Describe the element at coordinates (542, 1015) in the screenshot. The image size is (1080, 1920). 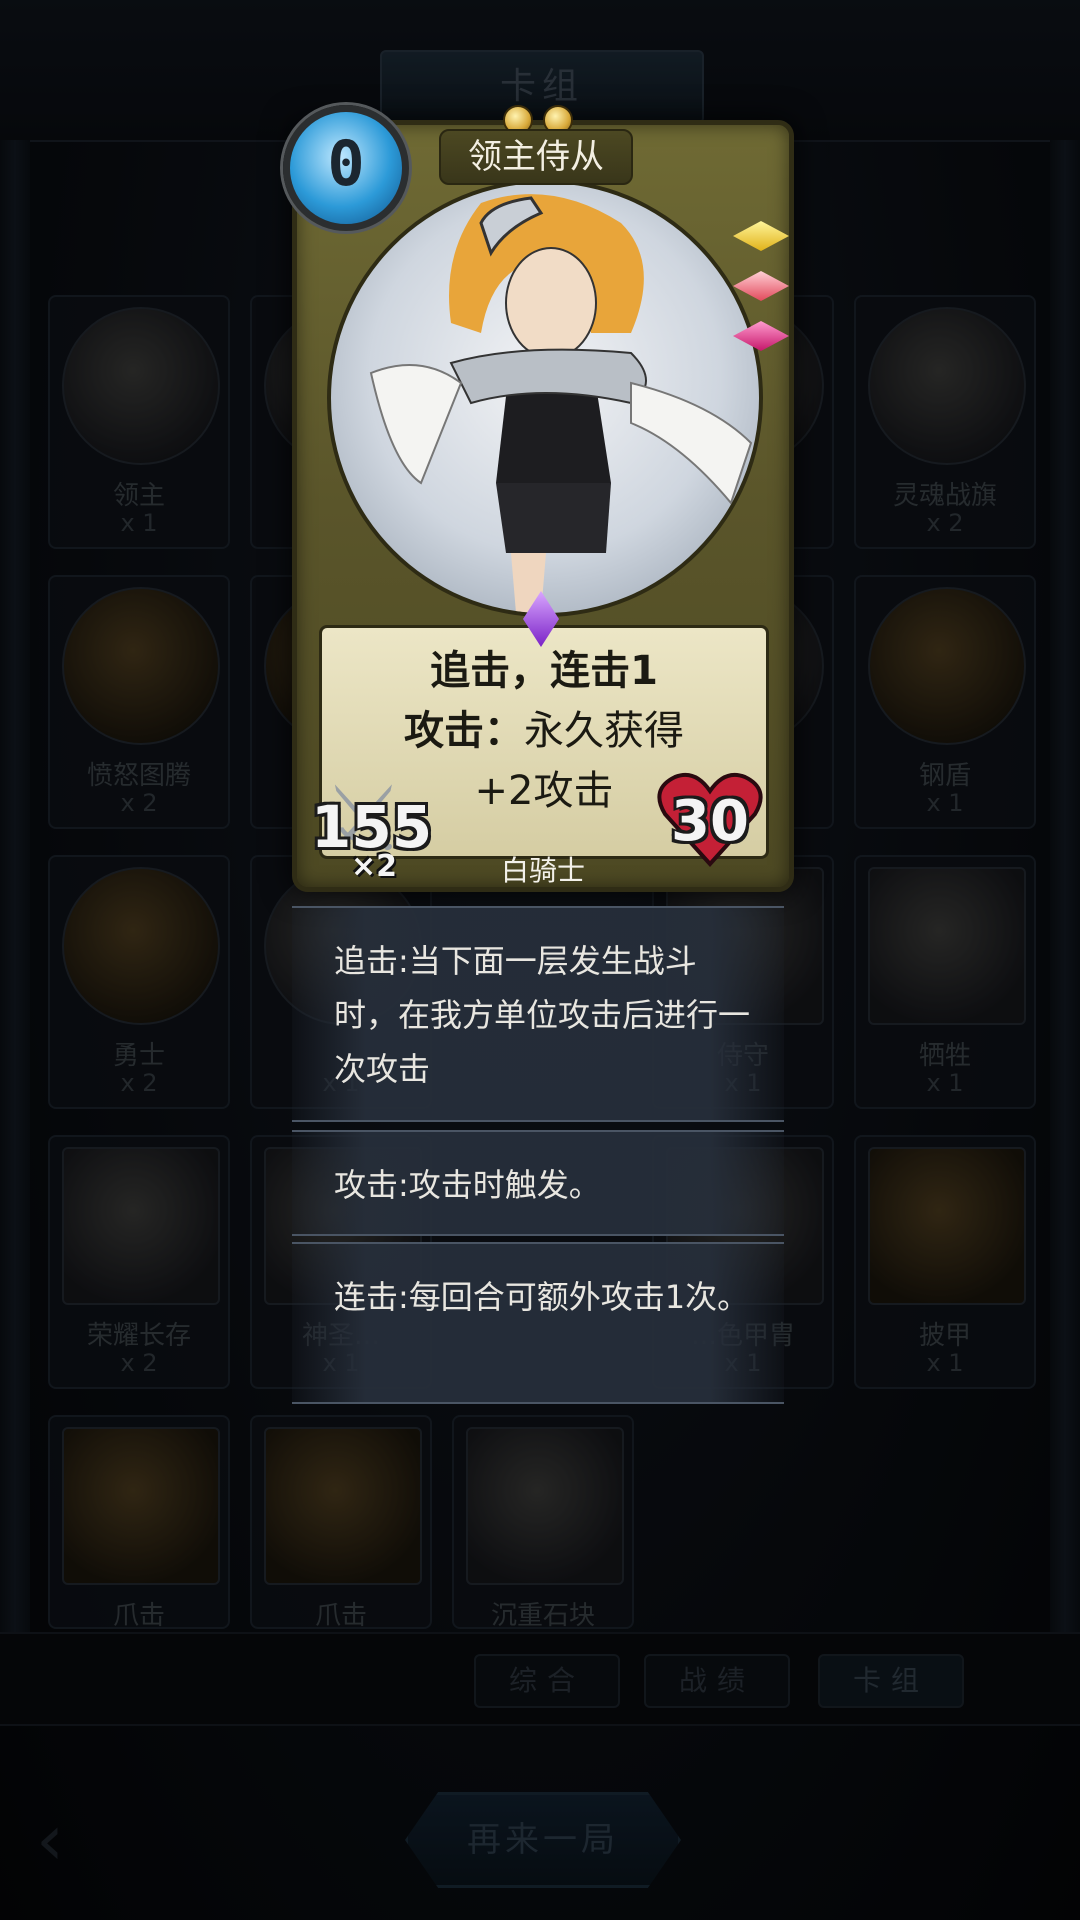
I see `keyword-description: 追击:当下面一层发生战斗时，在我方单位攻击后进行一次攻击` at that location.